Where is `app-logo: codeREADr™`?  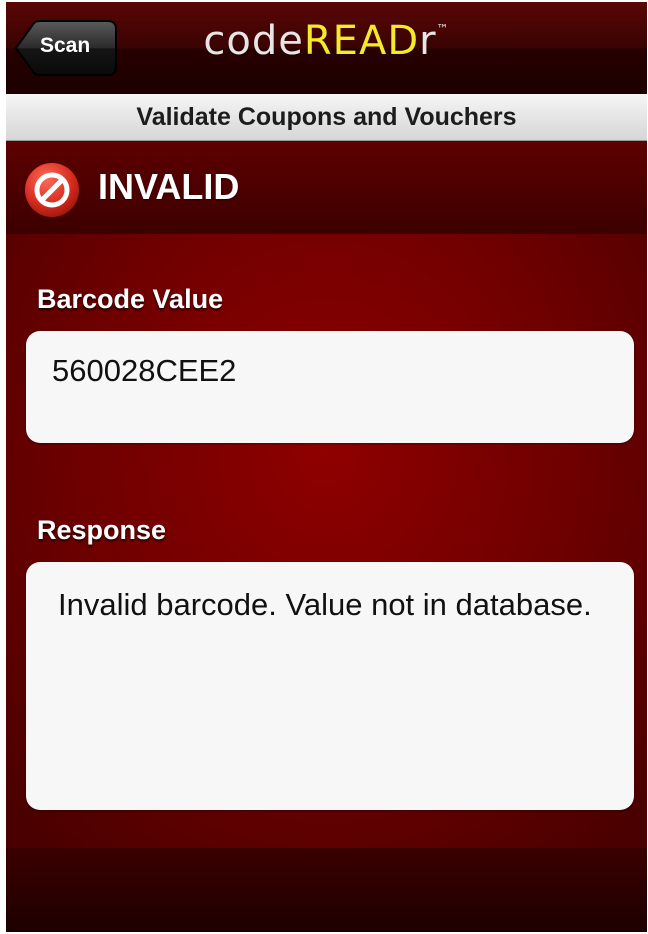
app-logo: codeREADr™ is located at coordinates (326, 41).